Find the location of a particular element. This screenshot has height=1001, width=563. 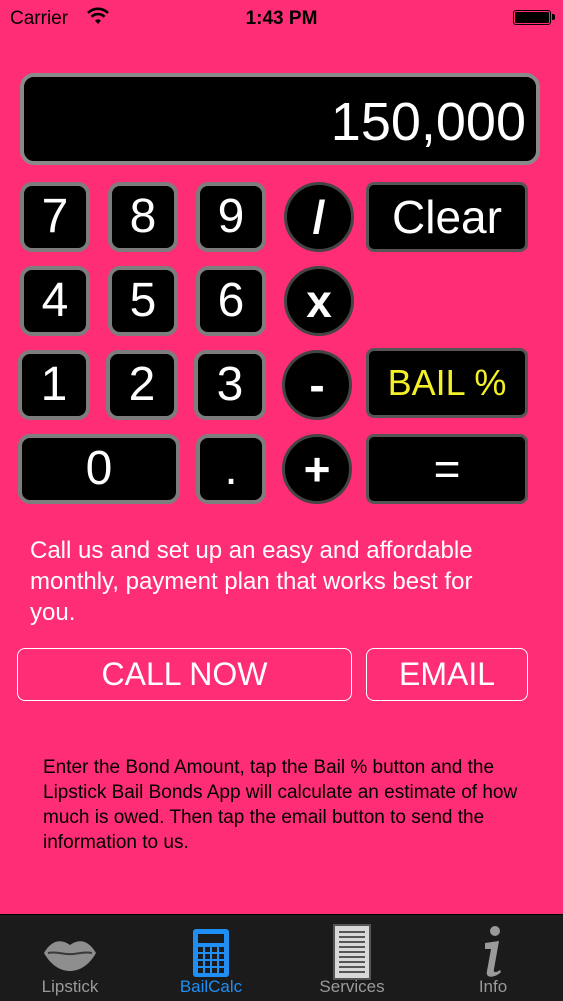

battery-icon is located at coordinates (534, 17).